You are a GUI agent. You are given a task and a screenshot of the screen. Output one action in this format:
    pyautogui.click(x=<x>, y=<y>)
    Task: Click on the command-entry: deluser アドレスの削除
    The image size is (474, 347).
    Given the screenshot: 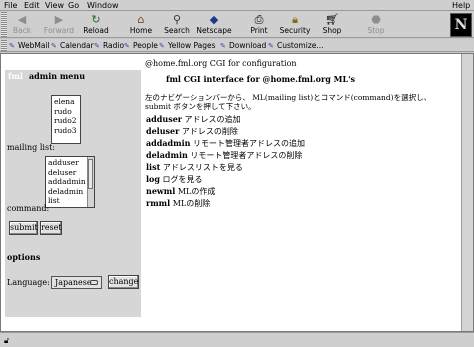 What is the action you would take?
    pyautogui.click(x=192, y=131)
    